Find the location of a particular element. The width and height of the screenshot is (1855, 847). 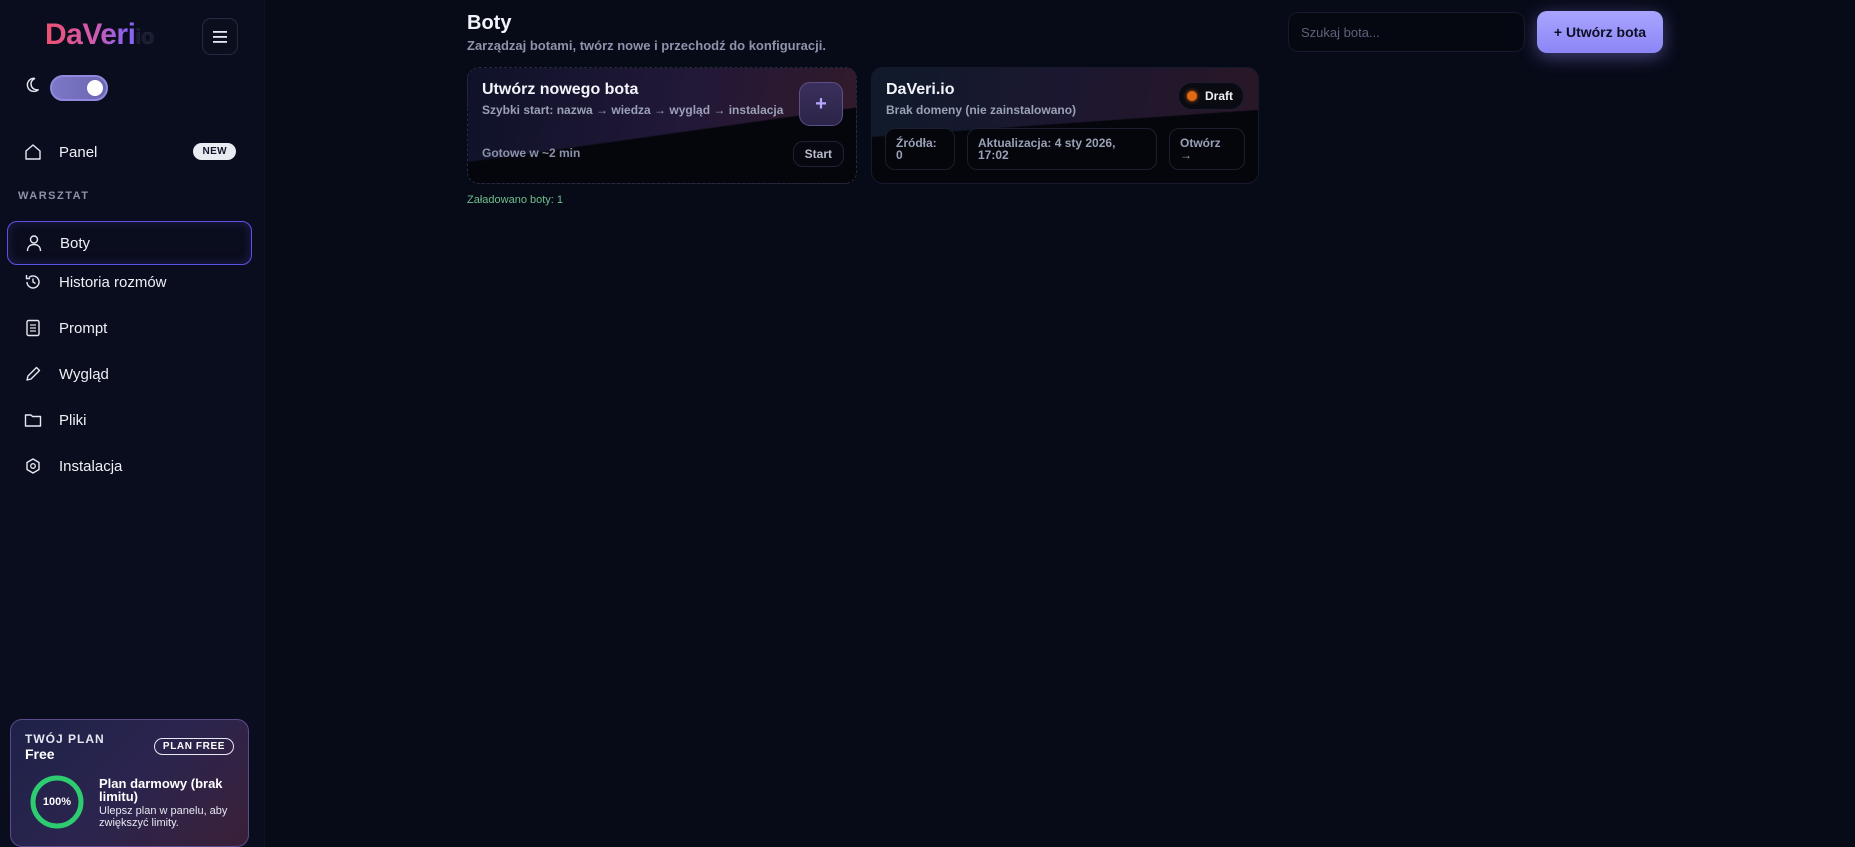

status-dot-icon is located at coordinates (1191, 96).